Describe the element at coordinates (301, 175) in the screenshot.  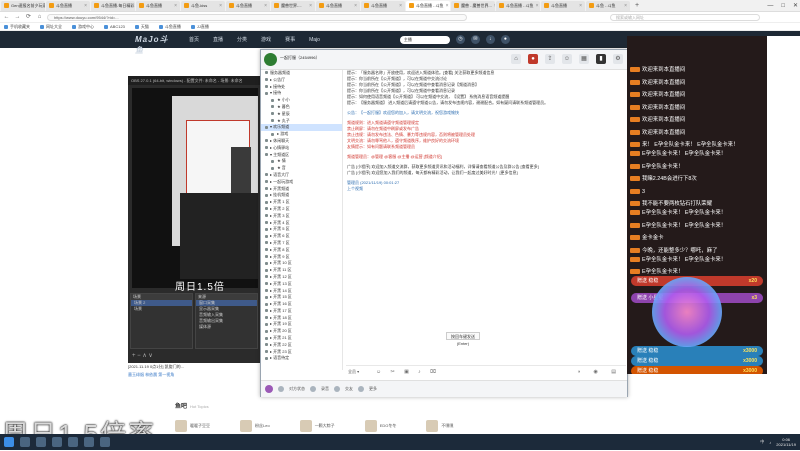
I see `channel-tree-item: ▸ 语音大厅` at that location.